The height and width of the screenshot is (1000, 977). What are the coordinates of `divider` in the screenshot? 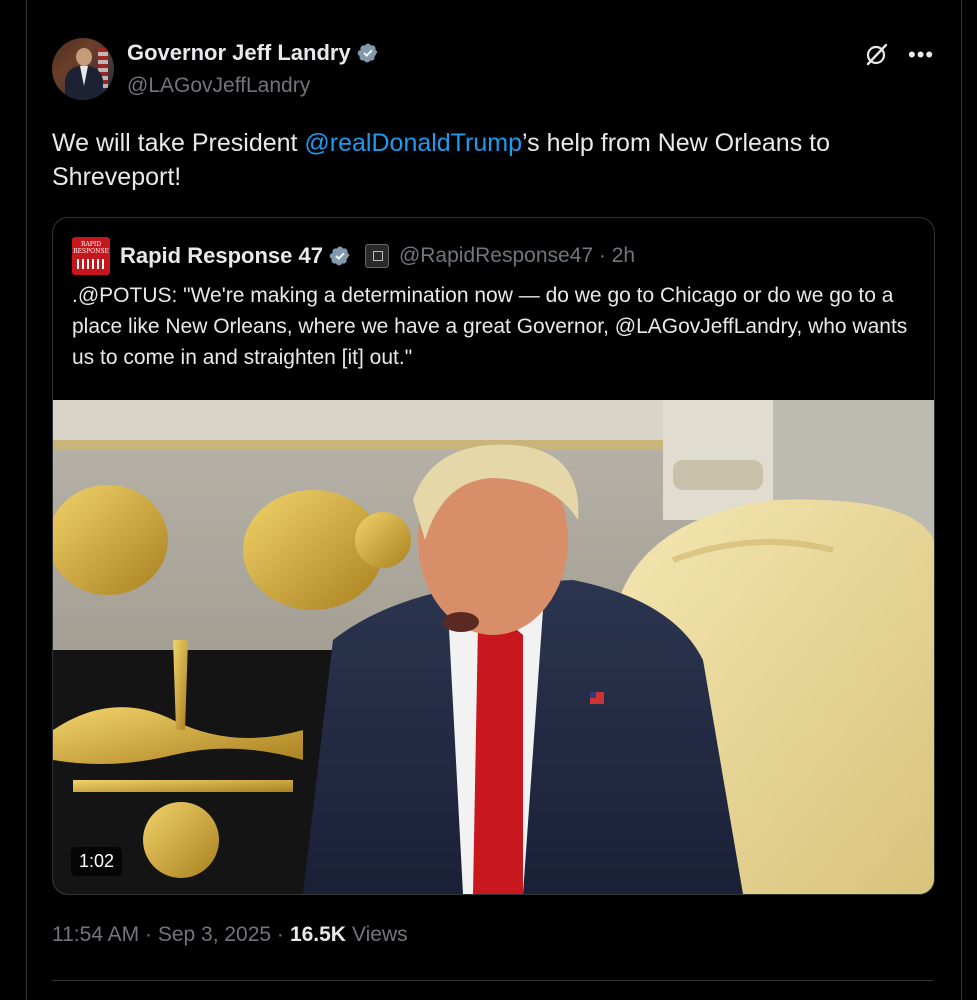 It's located at (492, 980).